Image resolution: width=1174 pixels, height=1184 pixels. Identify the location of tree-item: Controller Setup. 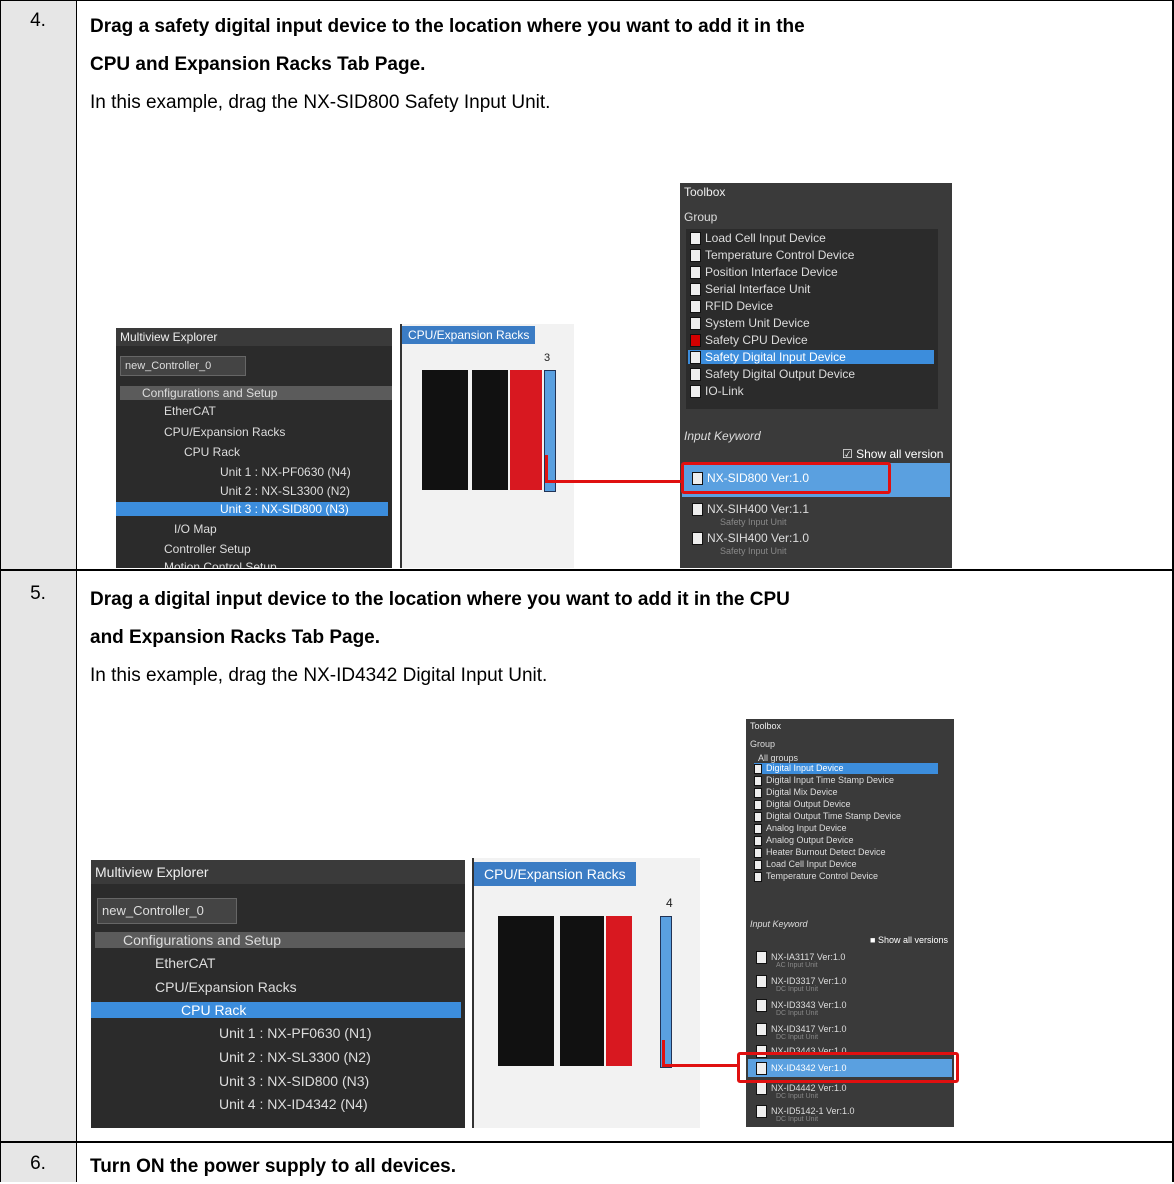
(207, 549).